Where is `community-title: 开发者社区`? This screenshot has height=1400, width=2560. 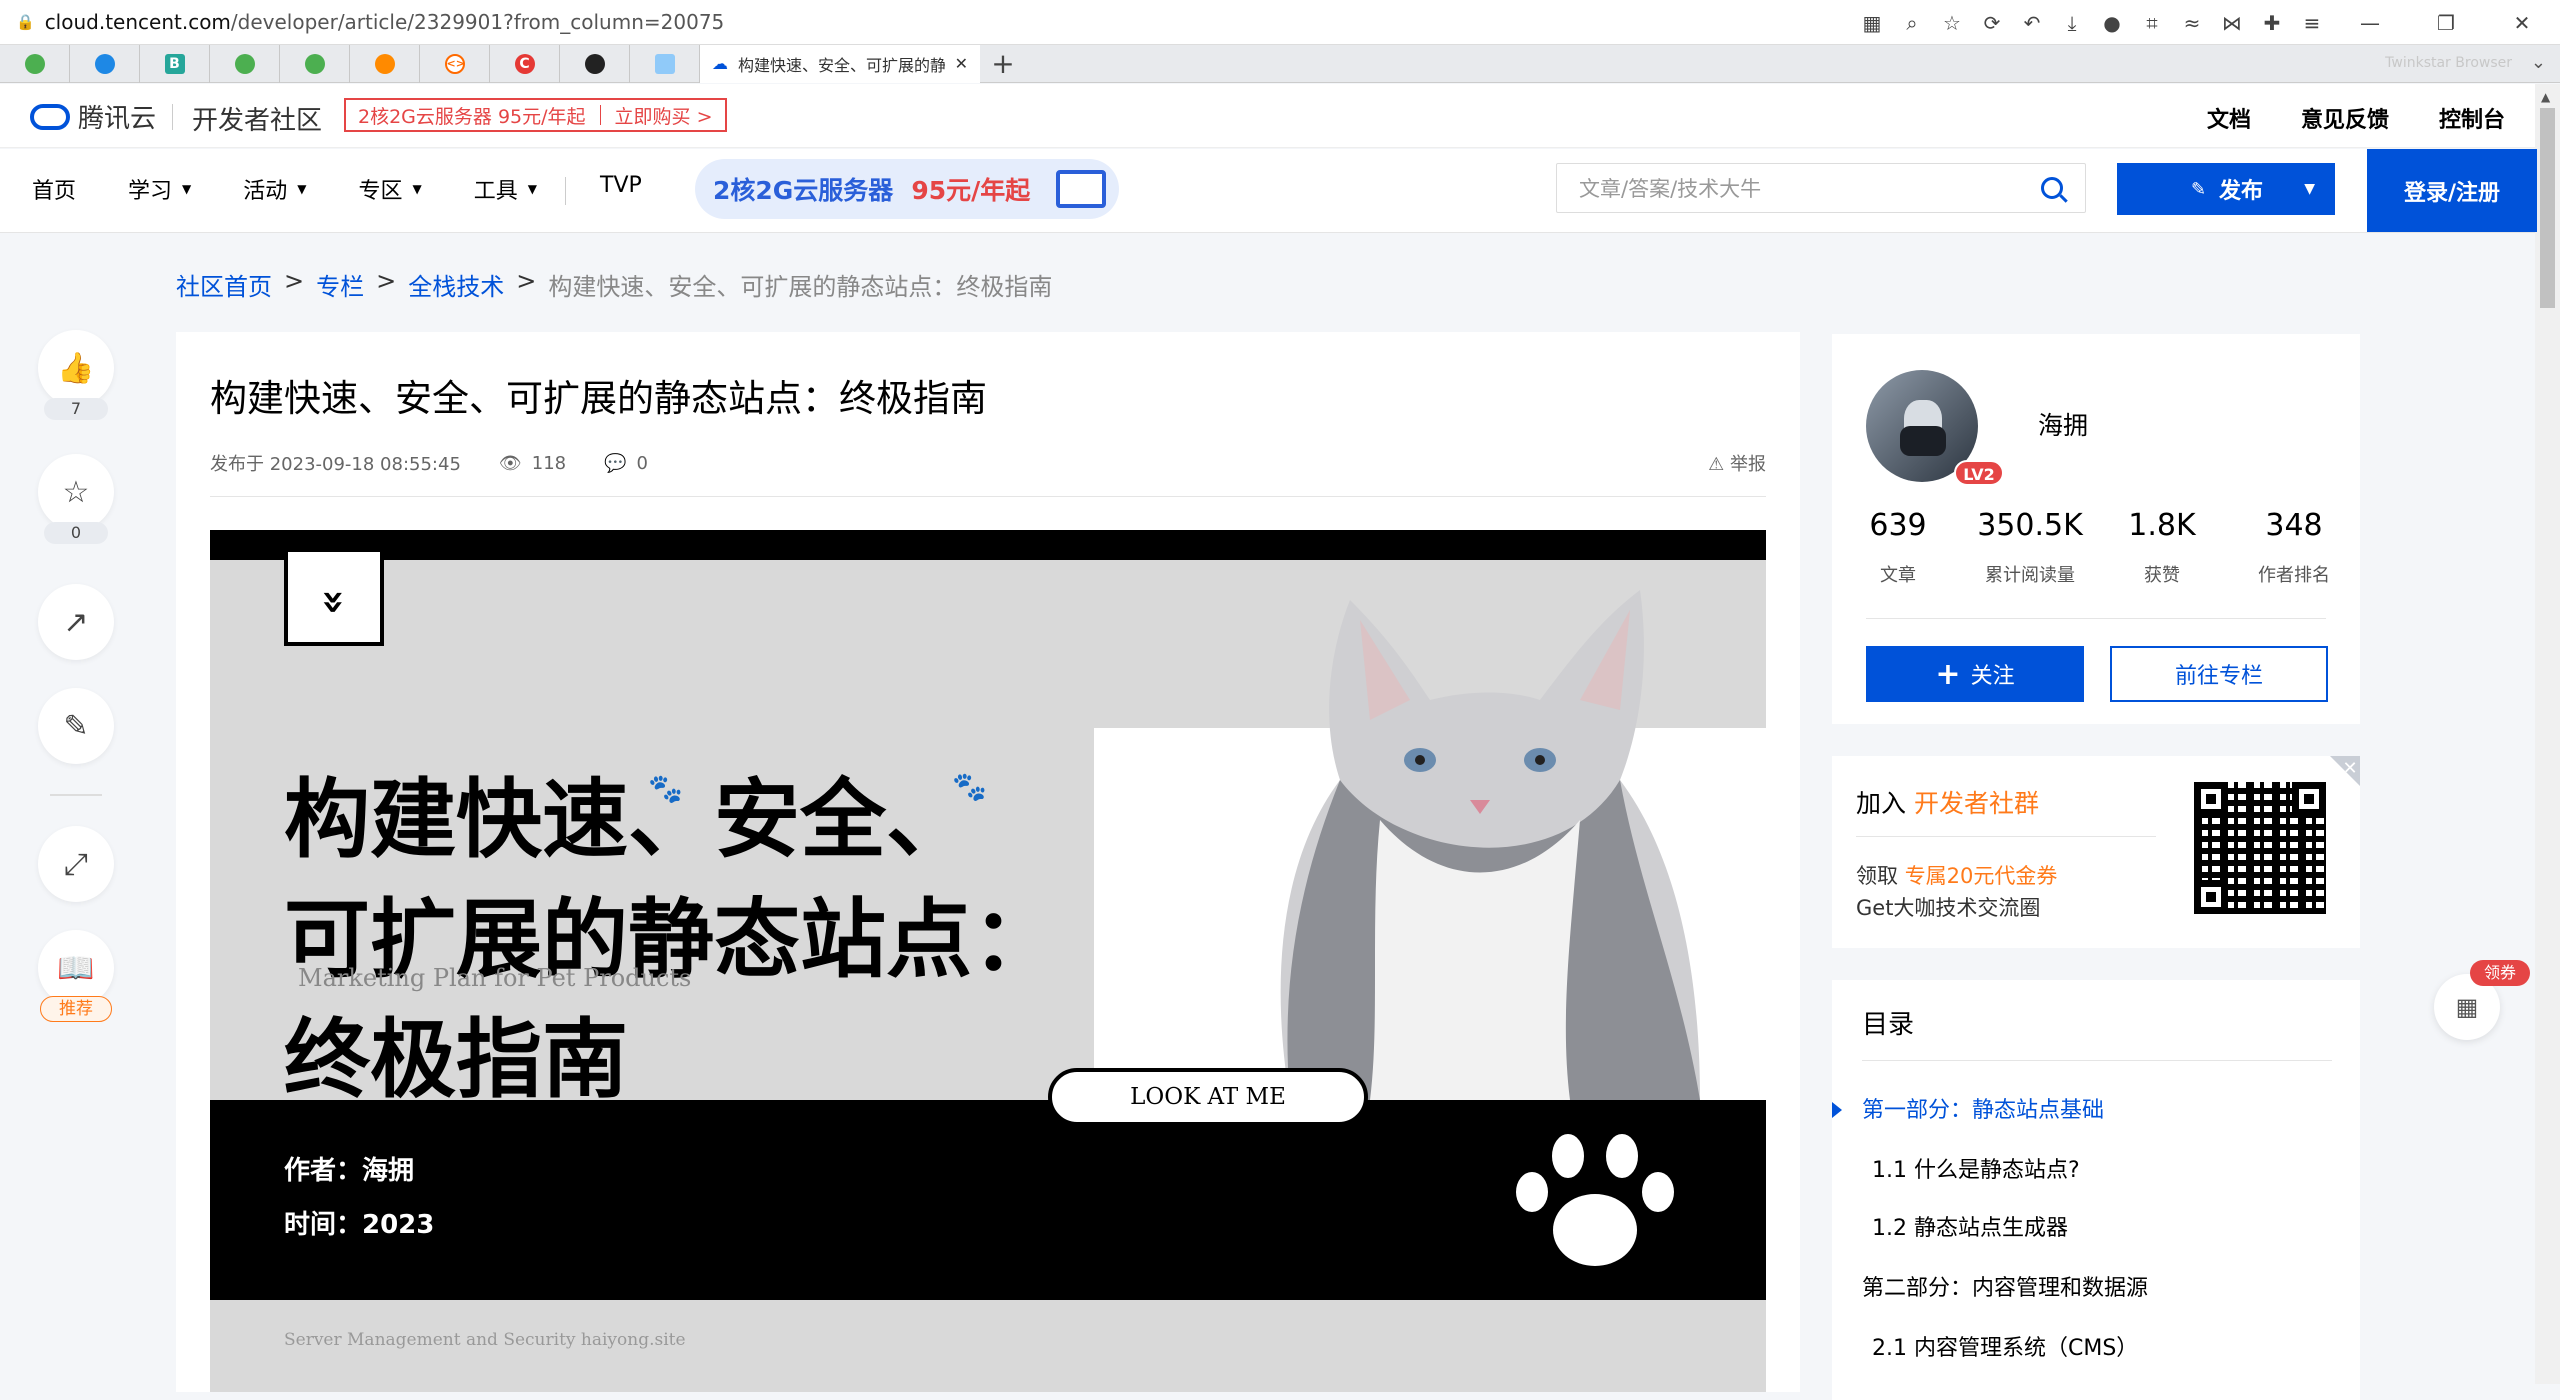
community-title: 开发者社区 is located at coordinates (257, 118).